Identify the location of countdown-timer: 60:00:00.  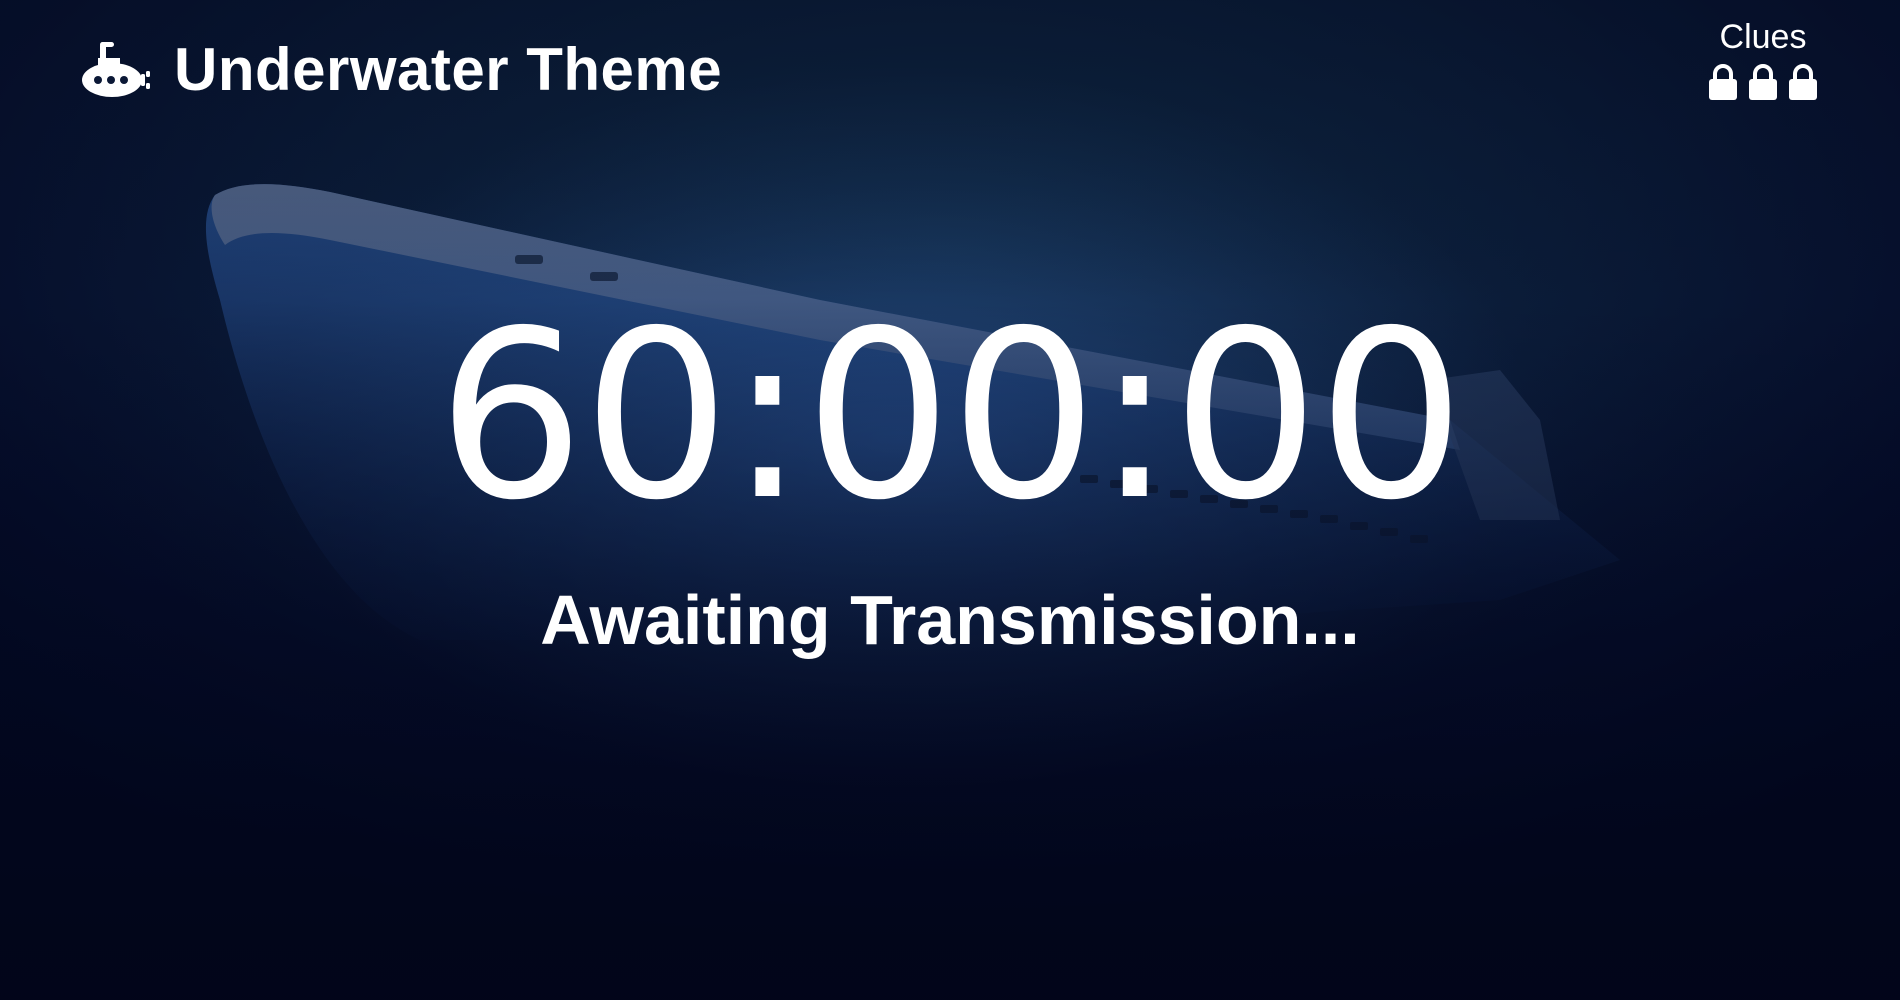
(951, 416).